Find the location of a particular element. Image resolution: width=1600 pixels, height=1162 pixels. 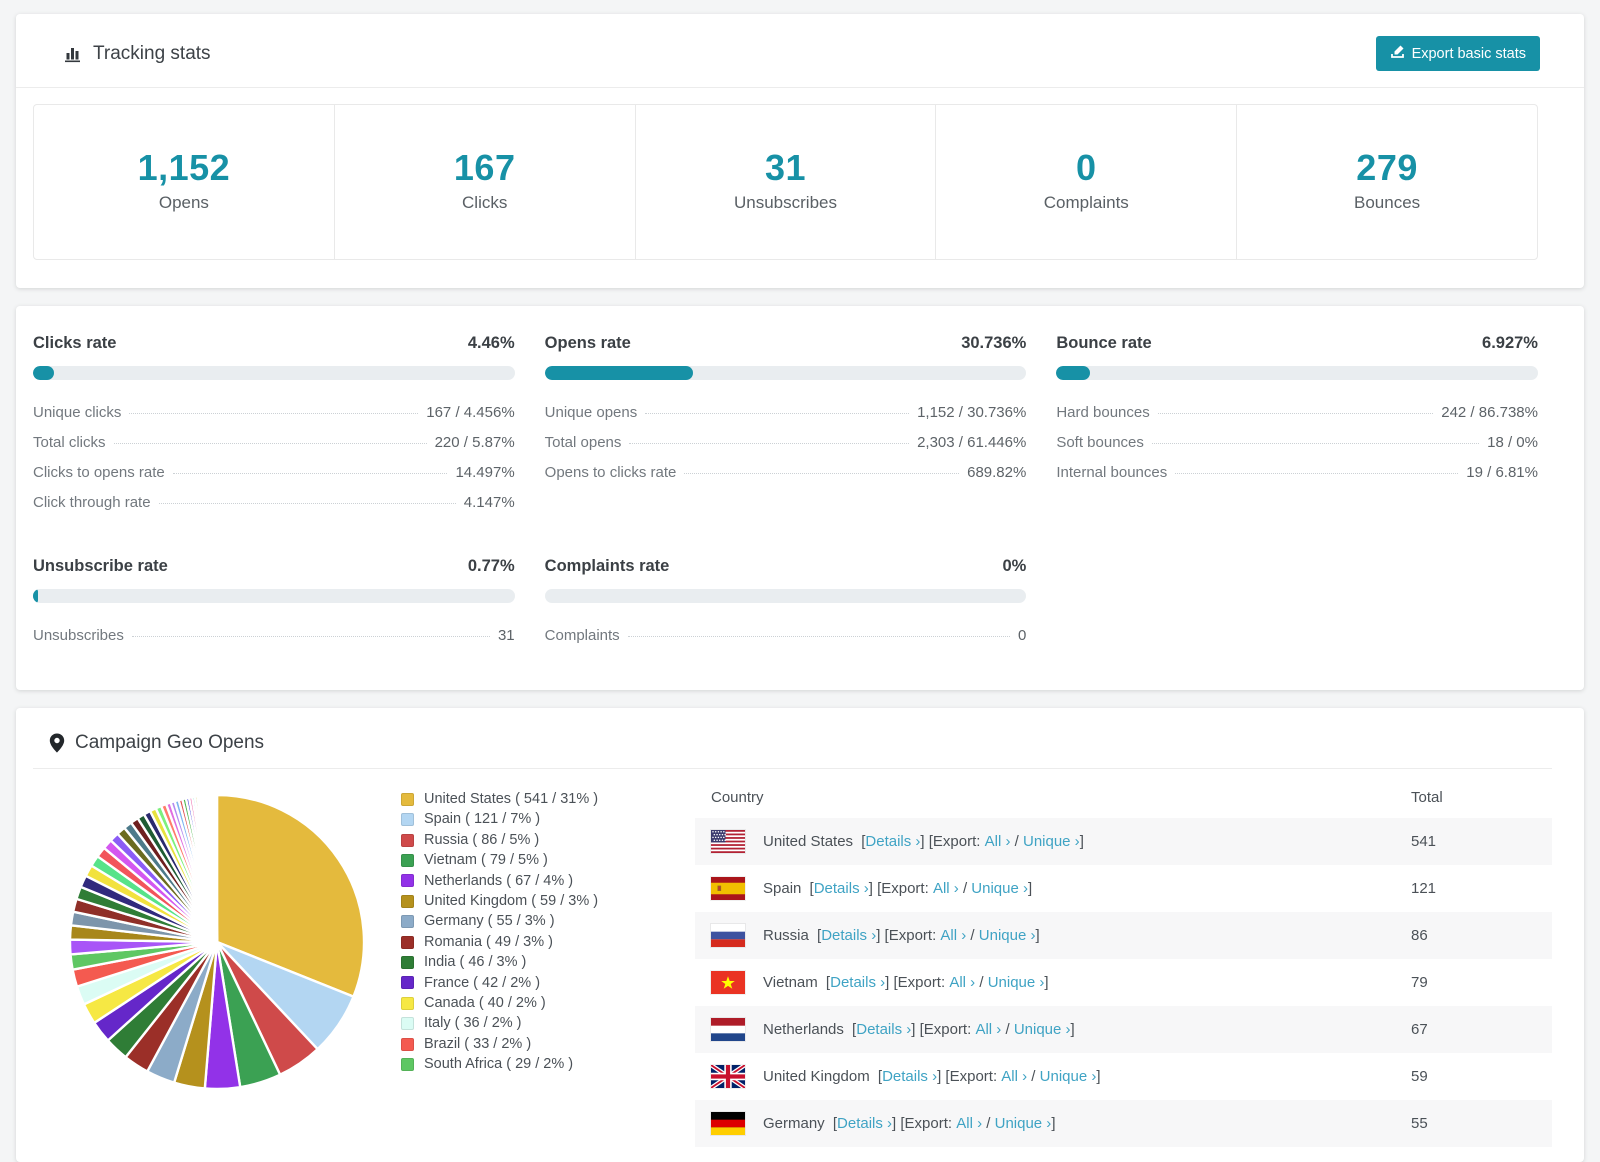

geo-opens-title: Campaign Geo Opens is located at coordinates (170, 742).